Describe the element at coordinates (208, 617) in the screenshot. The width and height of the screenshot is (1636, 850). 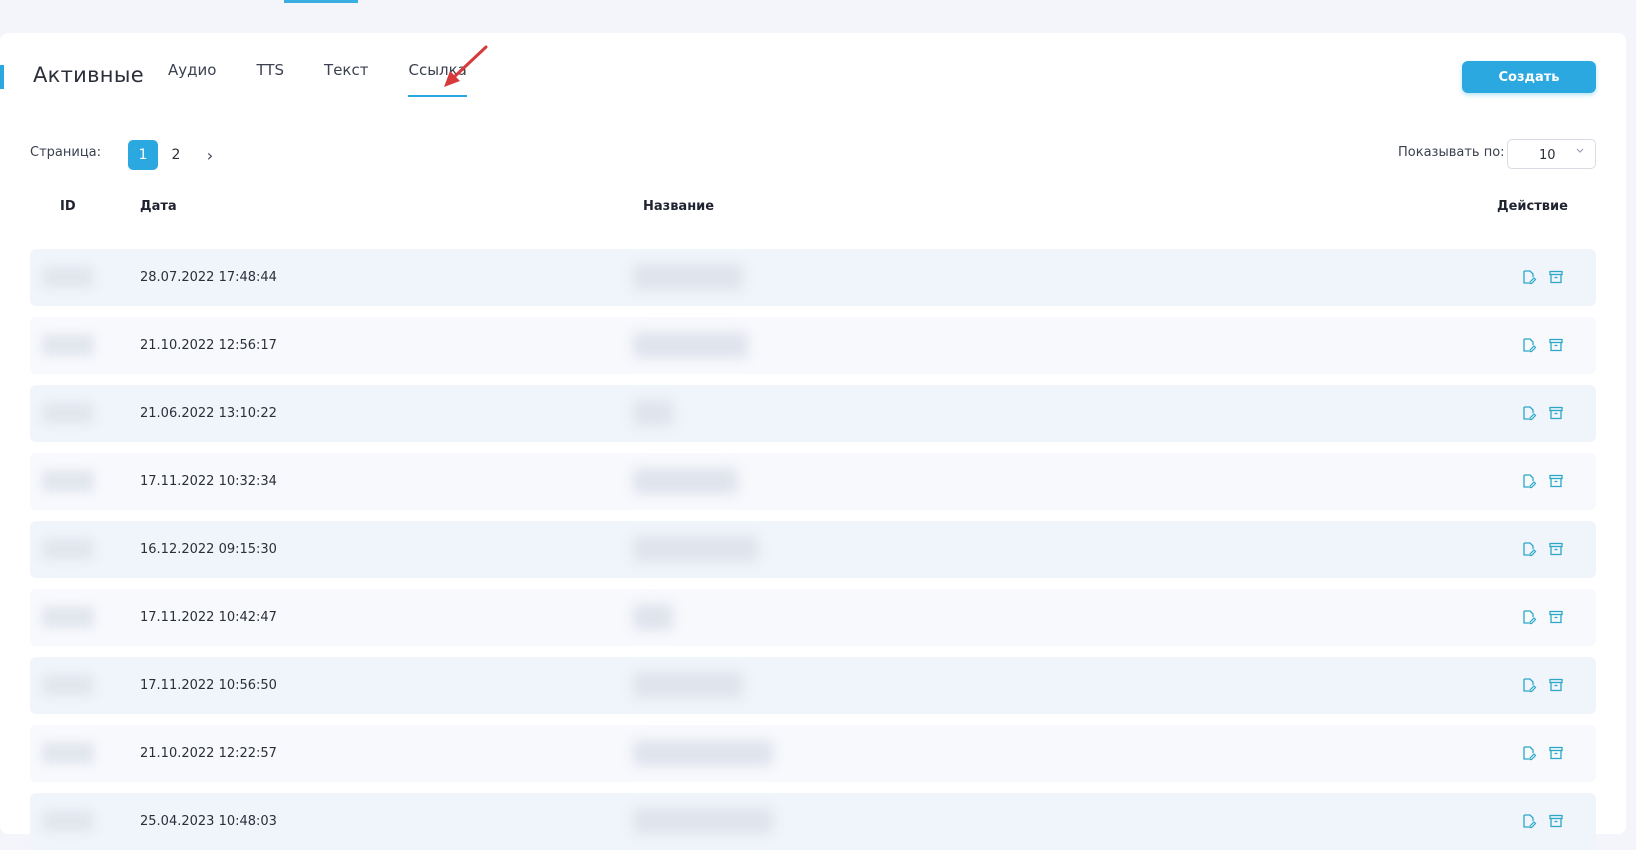
I see `row-date: 17.11.2022 10:42:47` at that location.